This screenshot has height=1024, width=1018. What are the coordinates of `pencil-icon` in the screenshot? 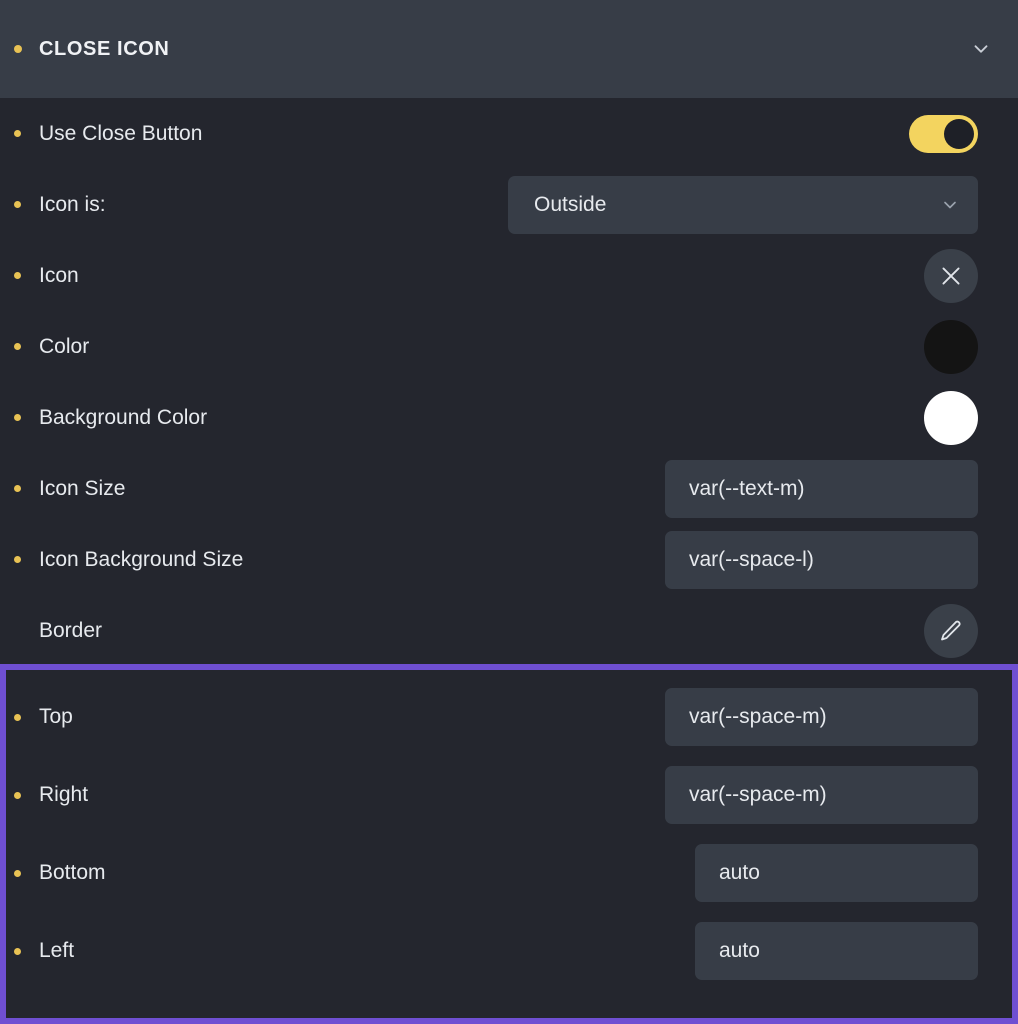 It's located at (951, 630).